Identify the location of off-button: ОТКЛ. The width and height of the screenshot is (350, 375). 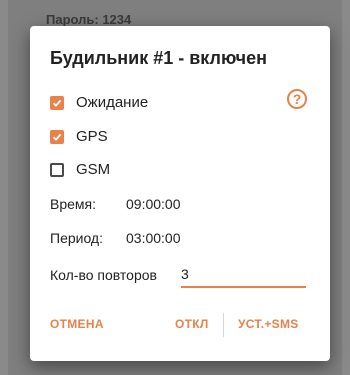
(192, 324).